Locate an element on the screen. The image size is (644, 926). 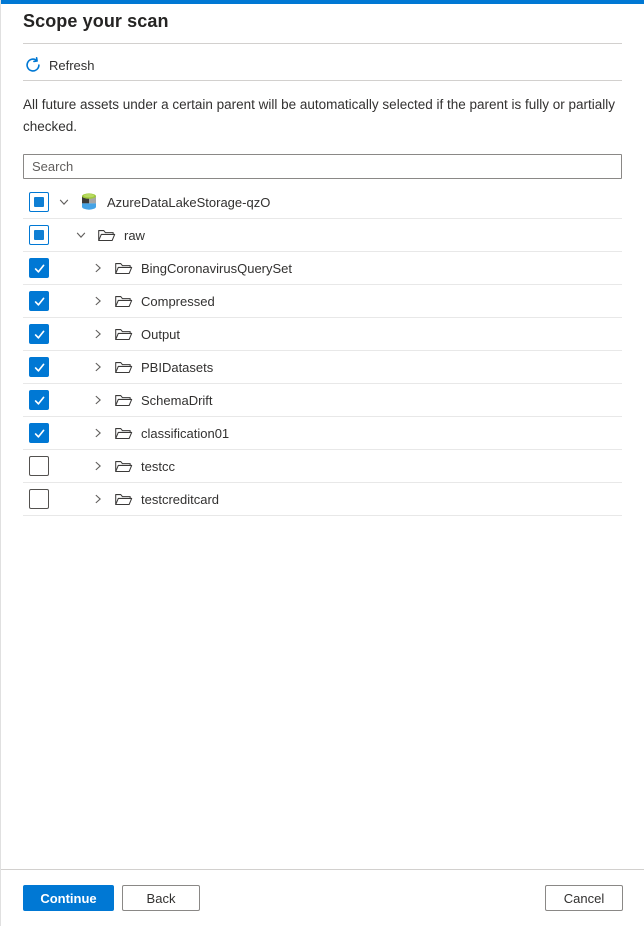
tree-item-label: AzureDataLakeStorage-qzO is located at coordinates (189, 202).